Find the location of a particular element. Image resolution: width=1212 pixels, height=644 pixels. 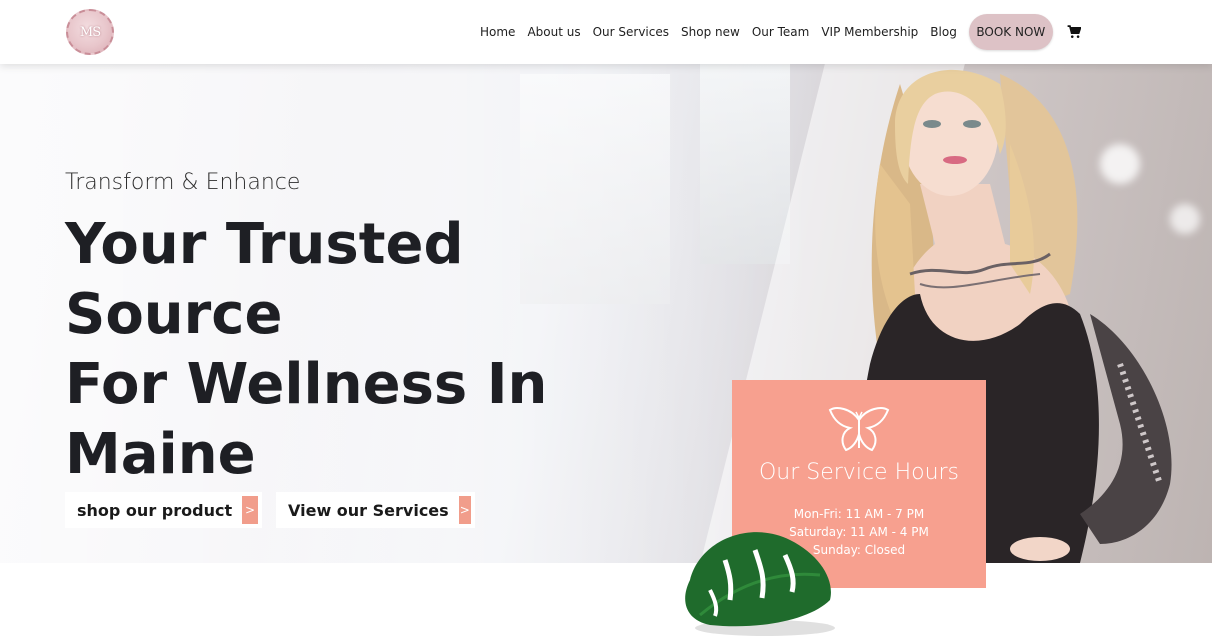

logo-monogram: MS is located at coordinates (90, 32).